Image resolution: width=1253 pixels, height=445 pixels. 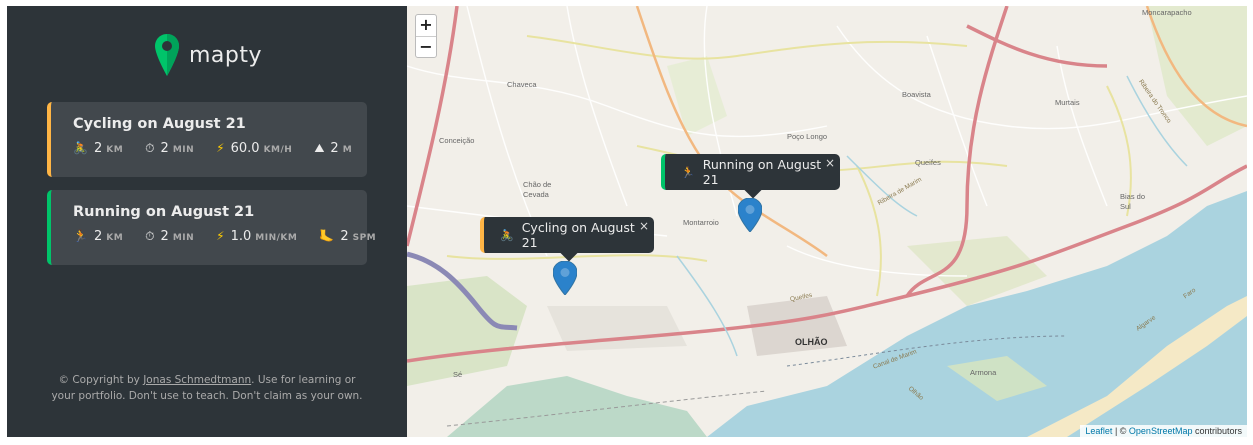 I want to click on distance-detail: 🚴 2 km, so click(x=98, y=148).